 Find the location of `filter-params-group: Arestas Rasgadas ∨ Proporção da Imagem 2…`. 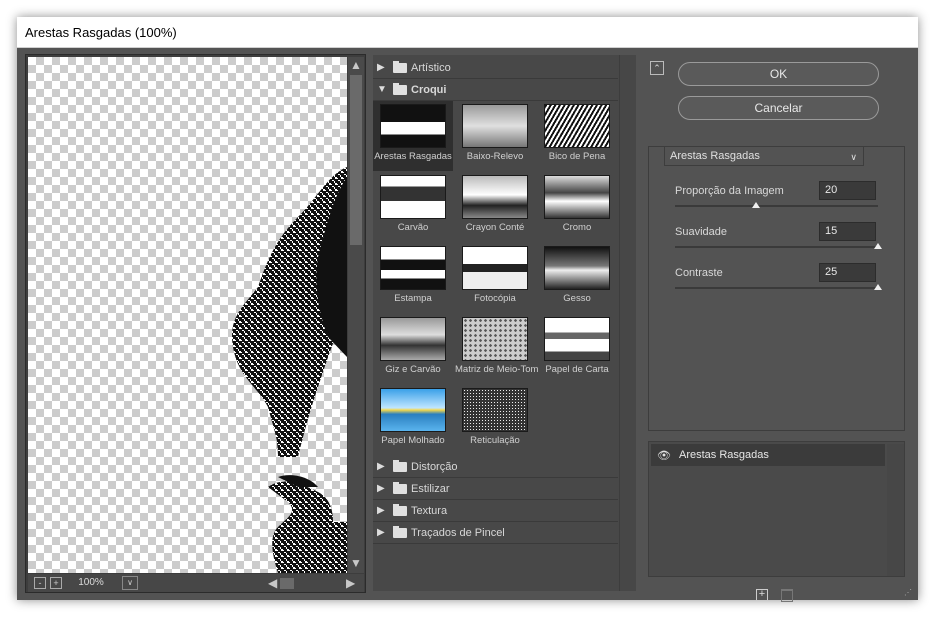

filter-params-group: Arestas Rasgadas ∨ Proporção da Imagem 2… is located at coordinates (776, 288).